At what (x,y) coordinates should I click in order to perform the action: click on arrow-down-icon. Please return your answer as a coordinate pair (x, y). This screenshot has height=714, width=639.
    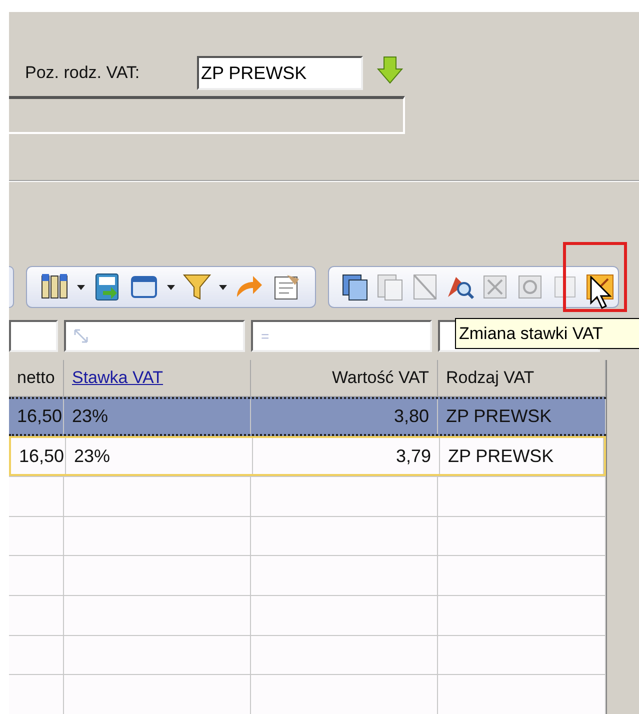
    Looking at the image, I should click on (390, 70).